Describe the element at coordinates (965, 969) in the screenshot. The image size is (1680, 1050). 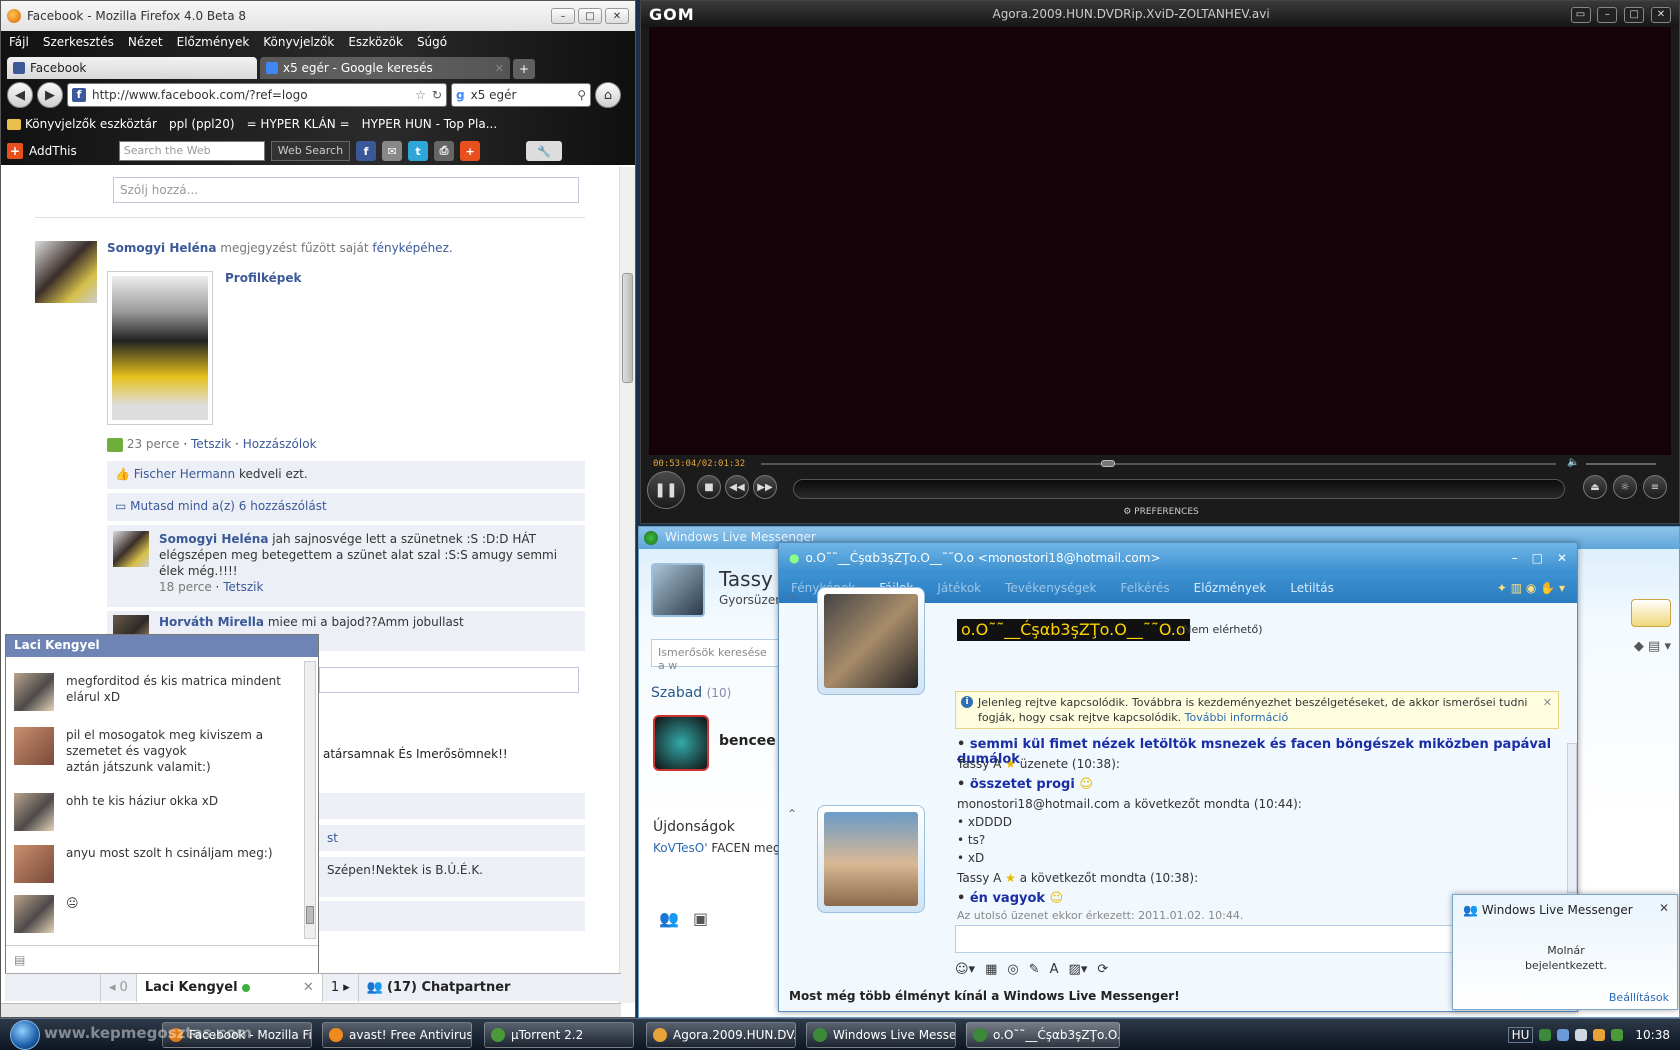
I see `emoticon-picker-icon: ☺▾` at that location.